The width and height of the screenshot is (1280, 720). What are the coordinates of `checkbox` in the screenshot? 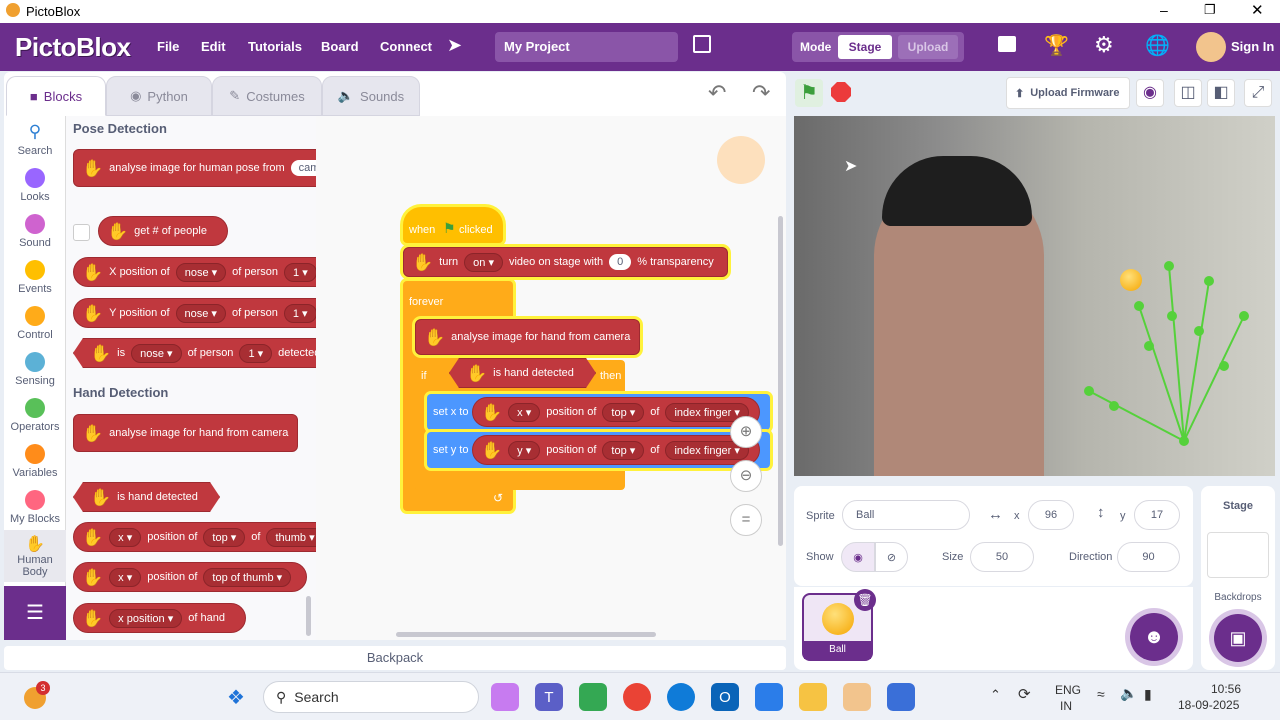 It's located at (81, 232).